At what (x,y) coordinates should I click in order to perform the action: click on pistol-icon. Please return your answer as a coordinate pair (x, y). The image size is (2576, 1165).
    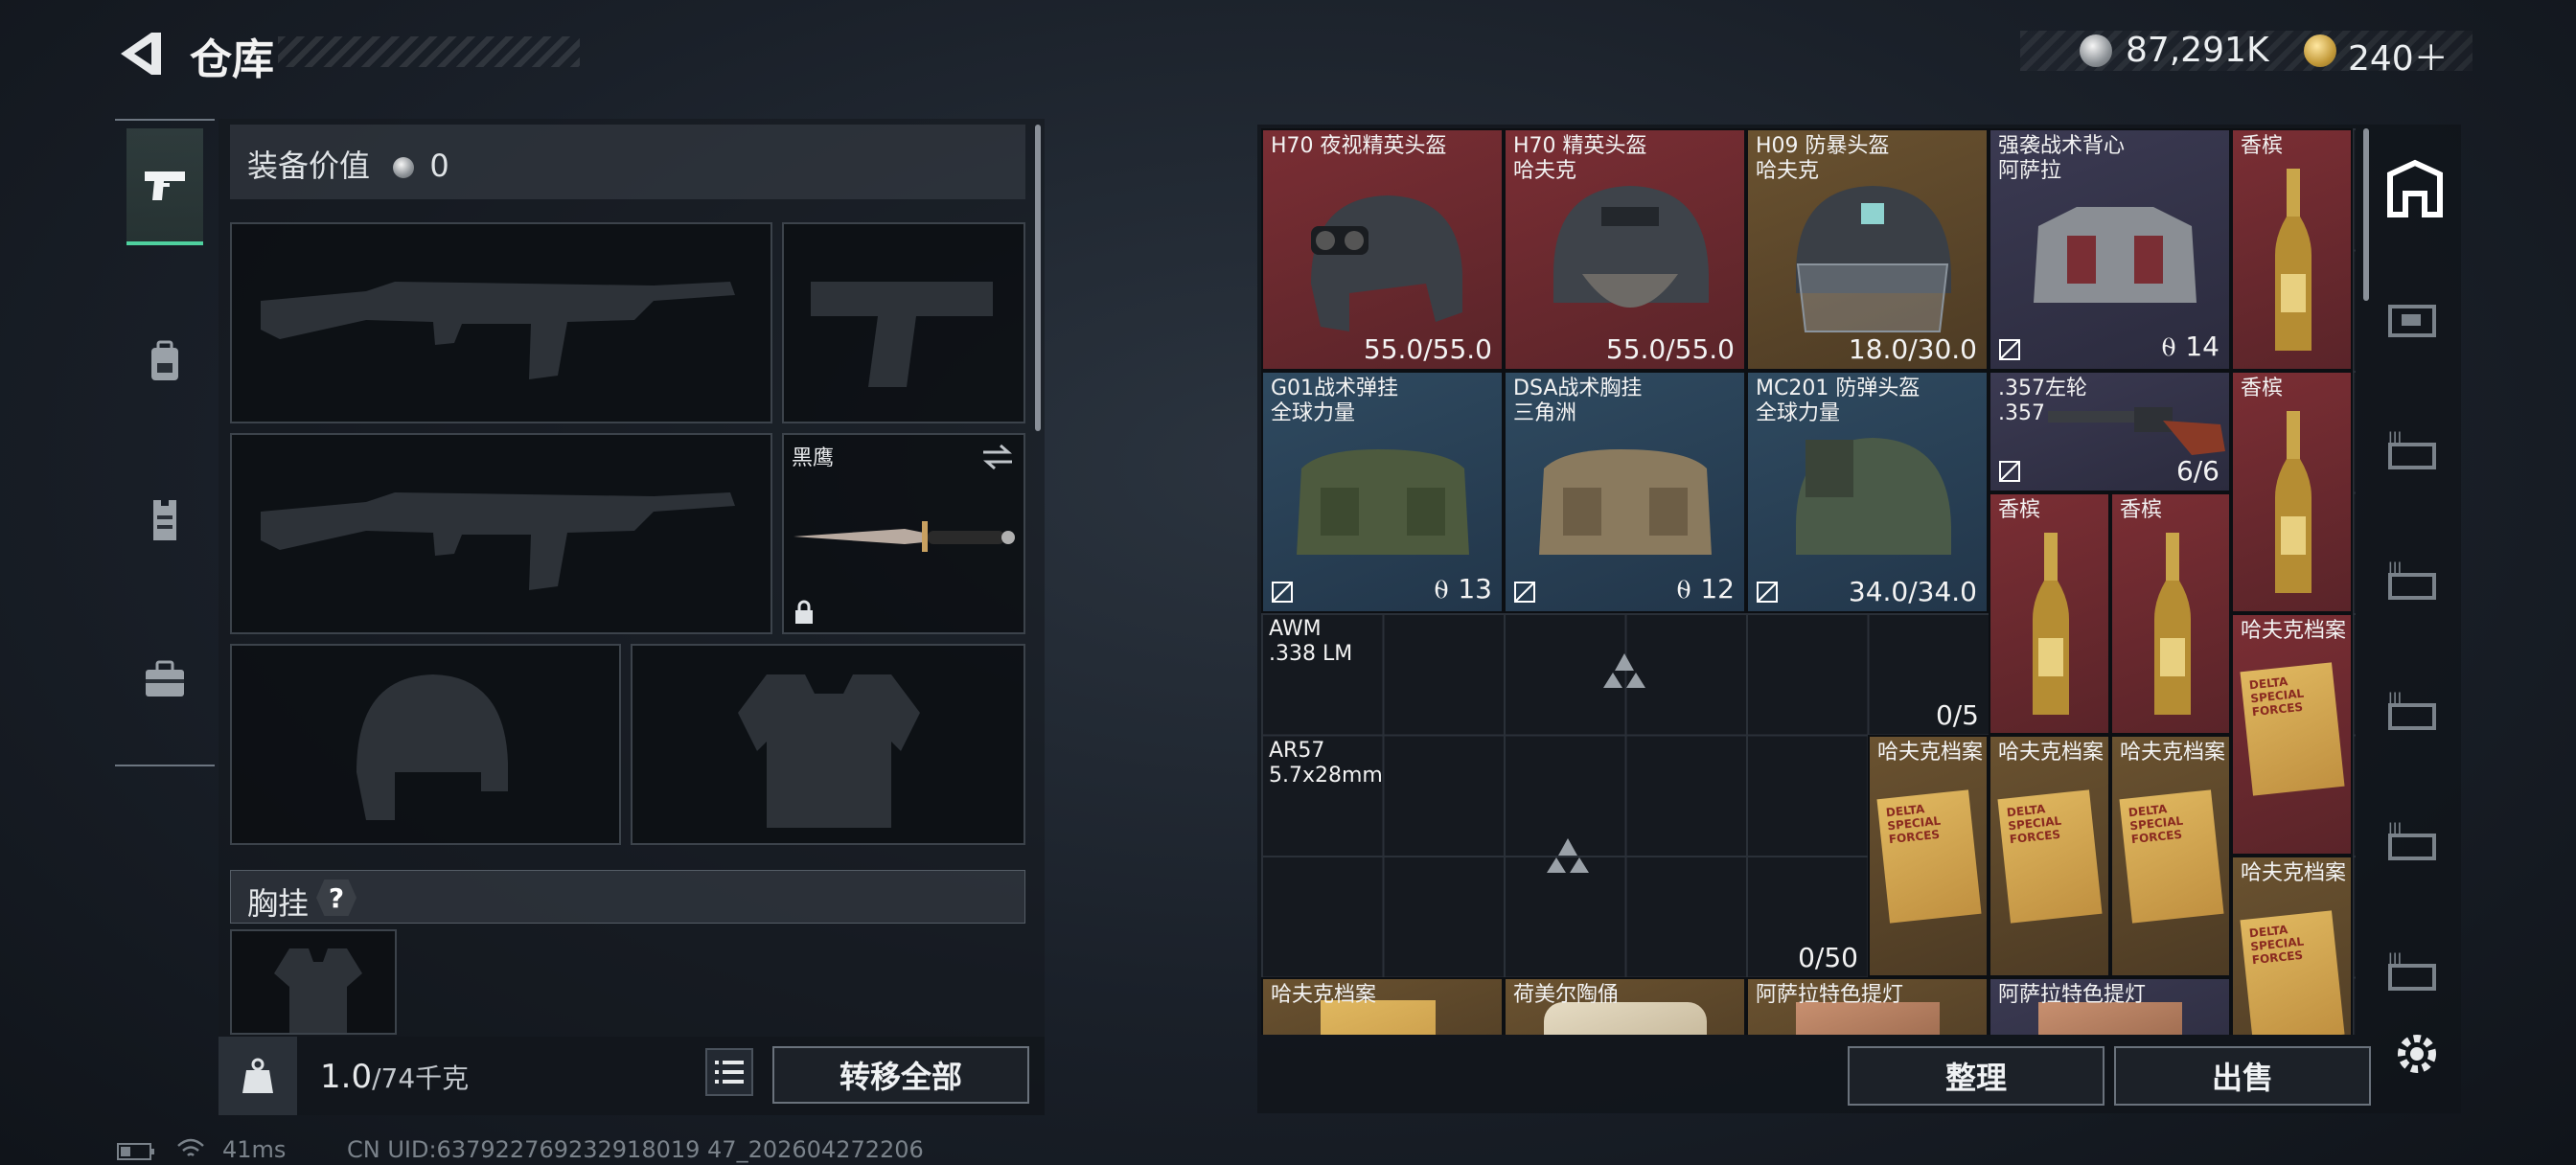
    Looking at the image, I should click on (165, 185).